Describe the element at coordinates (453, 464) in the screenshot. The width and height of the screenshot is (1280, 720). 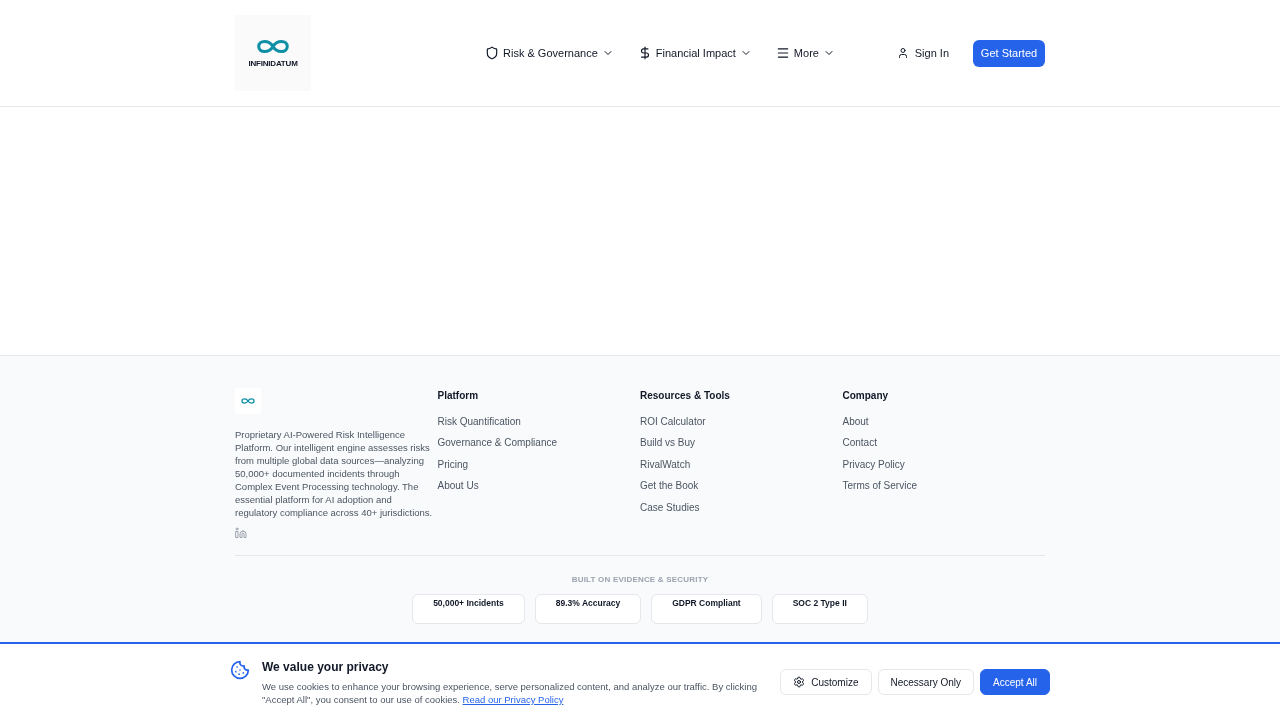
I see `footer-link: Pricing` at that location.